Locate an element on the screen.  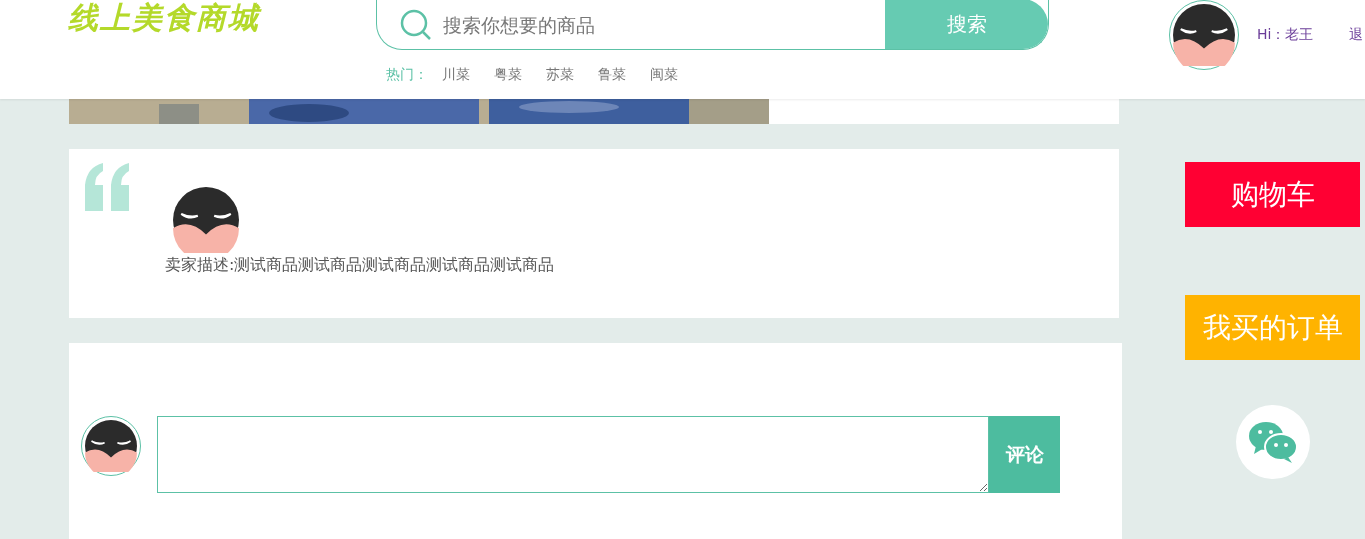
side-button: 购物车 is located at coordinates (1272, 194).